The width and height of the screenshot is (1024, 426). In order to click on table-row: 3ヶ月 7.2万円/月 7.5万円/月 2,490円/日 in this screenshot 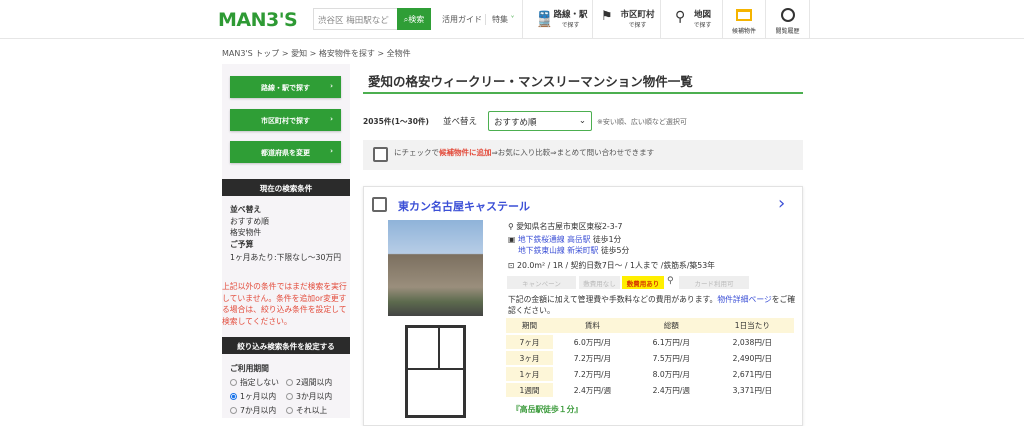, I will do `click(650, 358)`.